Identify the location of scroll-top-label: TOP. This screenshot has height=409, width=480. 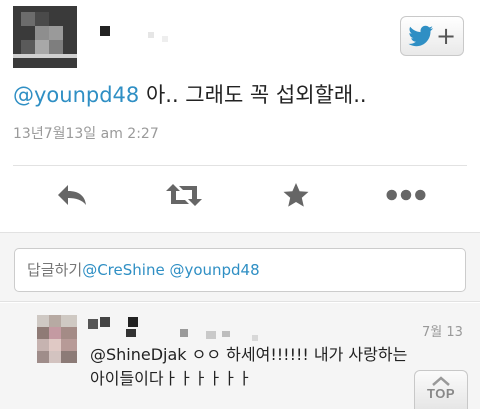
(441, 393).